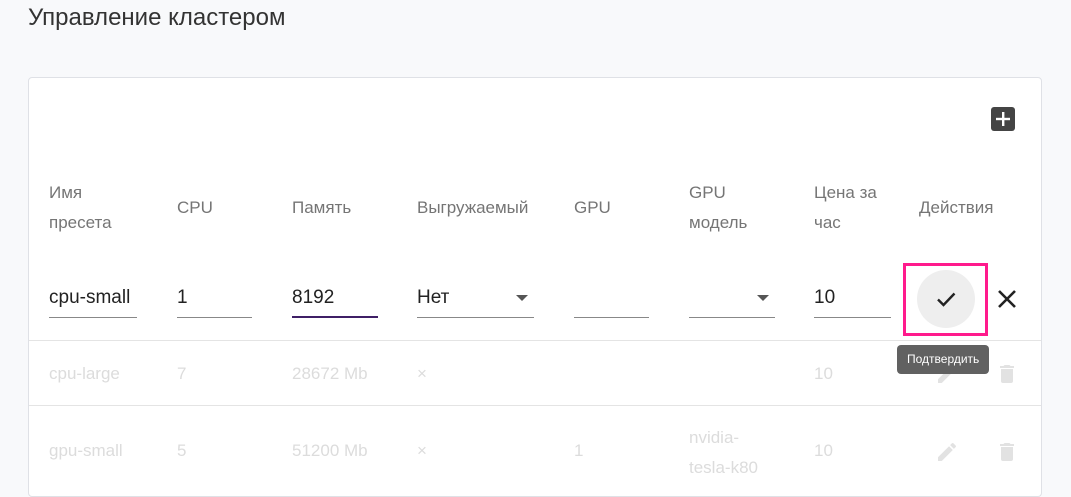  Describe the element at coordinates (330, 373) in the screenshot. I see `cell-memory: 28672 Mb` at that location.